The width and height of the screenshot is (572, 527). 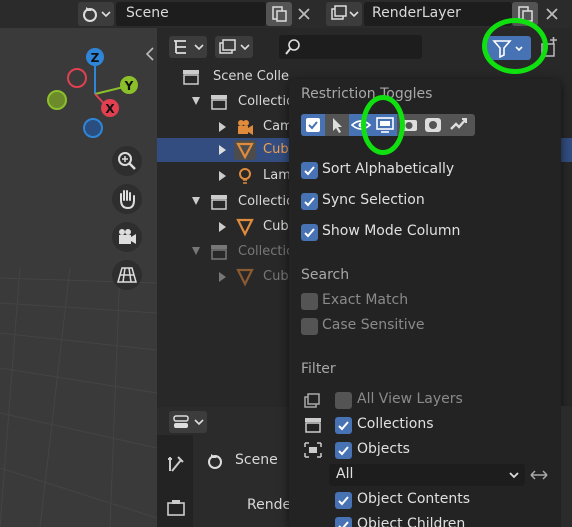 I want to click on zoom-icon, so click(x=127, y=161).